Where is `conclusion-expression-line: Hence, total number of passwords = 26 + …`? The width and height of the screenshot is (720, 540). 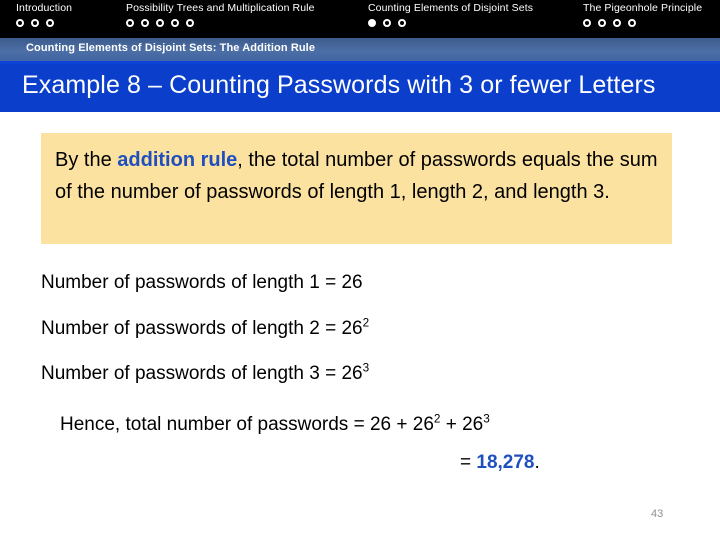
conclusion-expression-line: Hence, total number of passwords = 26 + … is located at coordinates (275, 424).